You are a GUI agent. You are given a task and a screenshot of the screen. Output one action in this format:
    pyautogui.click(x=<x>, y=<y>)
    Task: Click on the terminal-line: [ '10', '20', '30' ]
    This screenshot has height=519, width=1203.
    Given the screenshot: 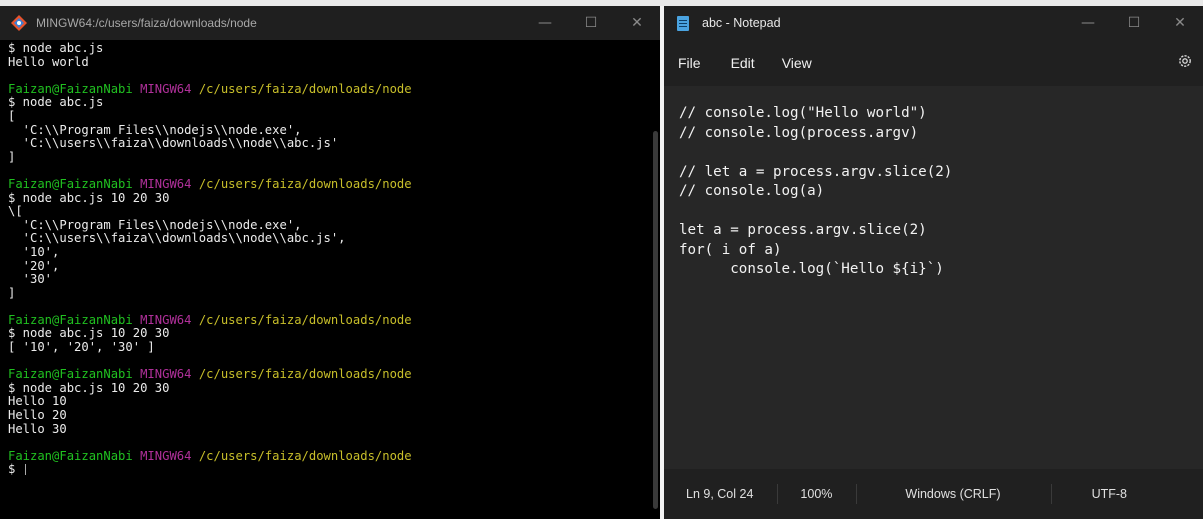 What is the action you would take?
    pyautogui.click(x=326, y=347)
    